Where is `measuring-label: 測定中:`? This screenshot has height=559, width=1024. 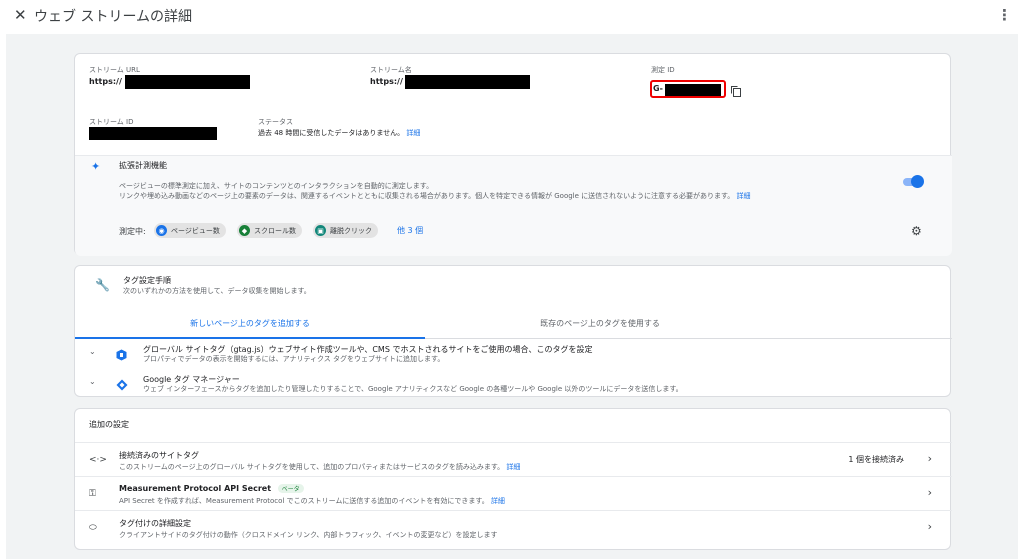 measuring-label: 測定中: is located at coordinates (132, 231).